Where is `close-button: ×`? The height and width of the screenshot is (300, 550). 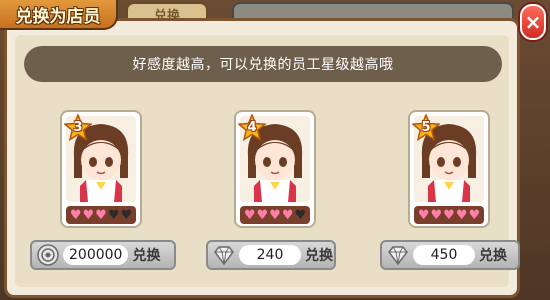
close-button: × is located at coordinates (533, 22).